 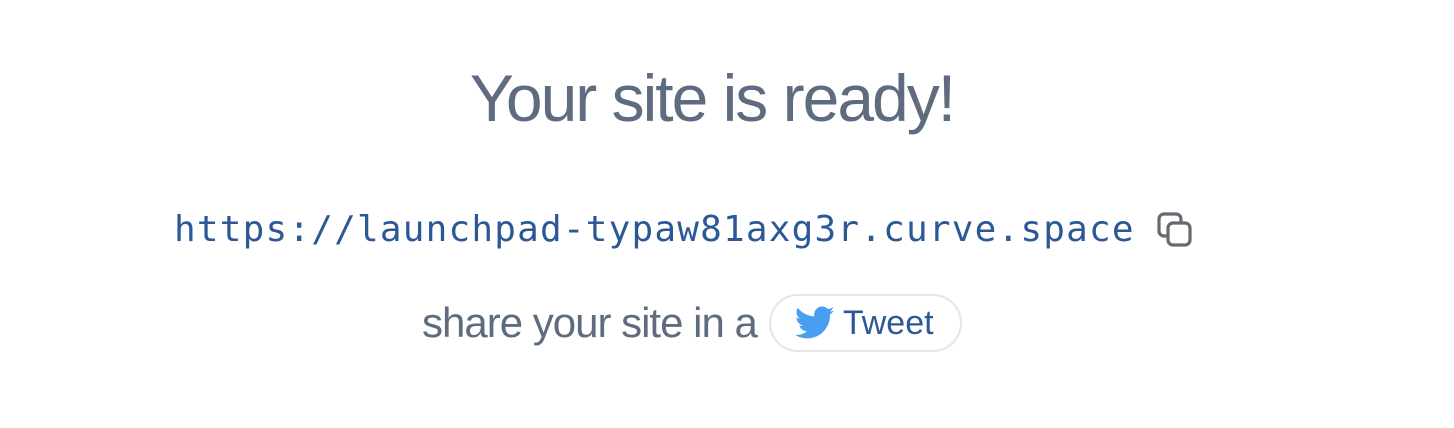 I want to click on tweet-label: Tweet, so click(x=888, y=323).